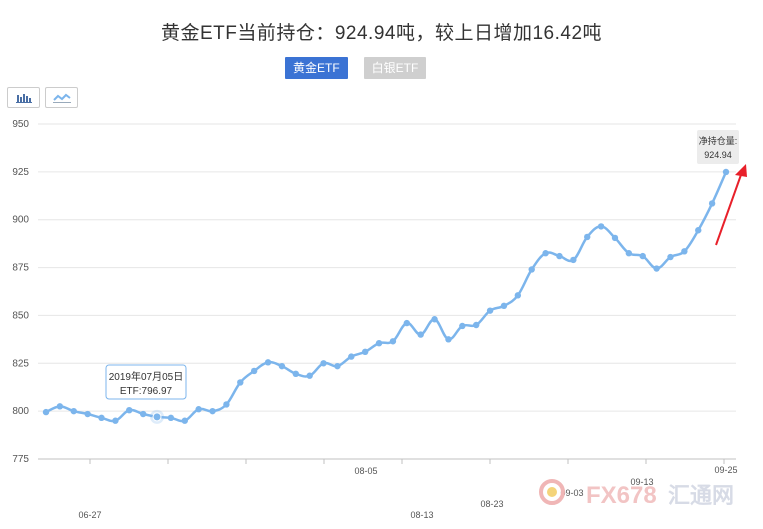 The image size is (763, 529). I want to click on x-tick-label: 09-25, so click(725, 470).